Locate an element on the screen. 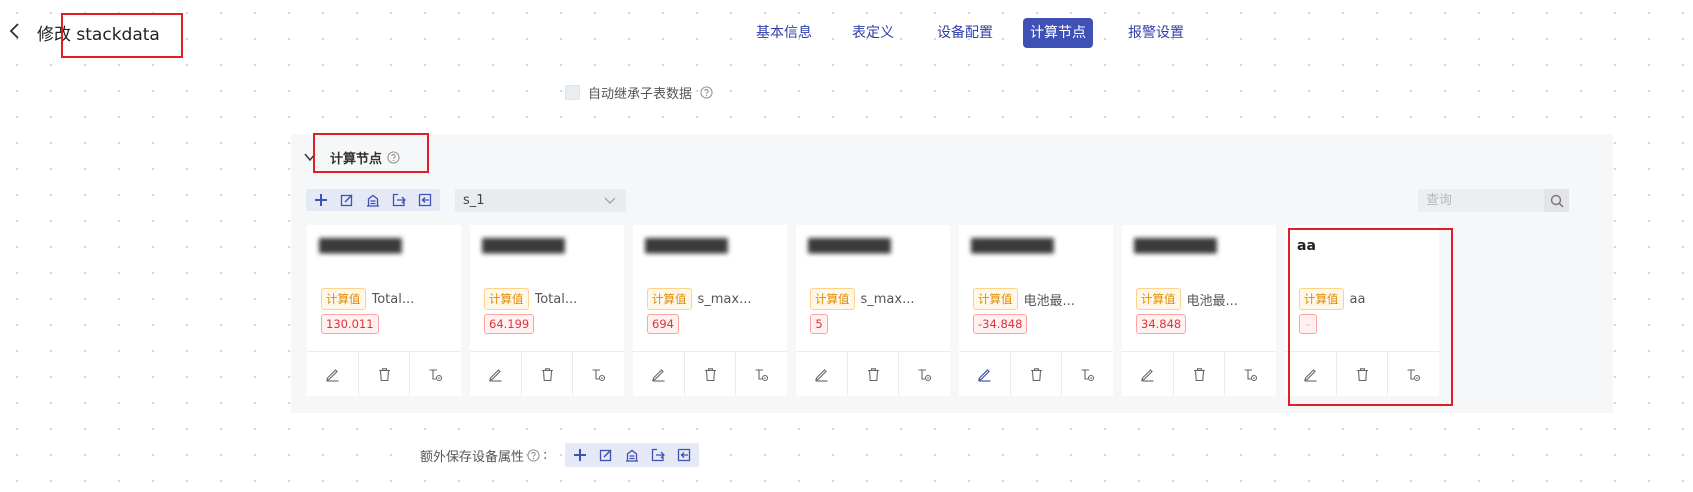 The image size is (1693, 492). highlight-box-card is located at coordinates (1370, 317).